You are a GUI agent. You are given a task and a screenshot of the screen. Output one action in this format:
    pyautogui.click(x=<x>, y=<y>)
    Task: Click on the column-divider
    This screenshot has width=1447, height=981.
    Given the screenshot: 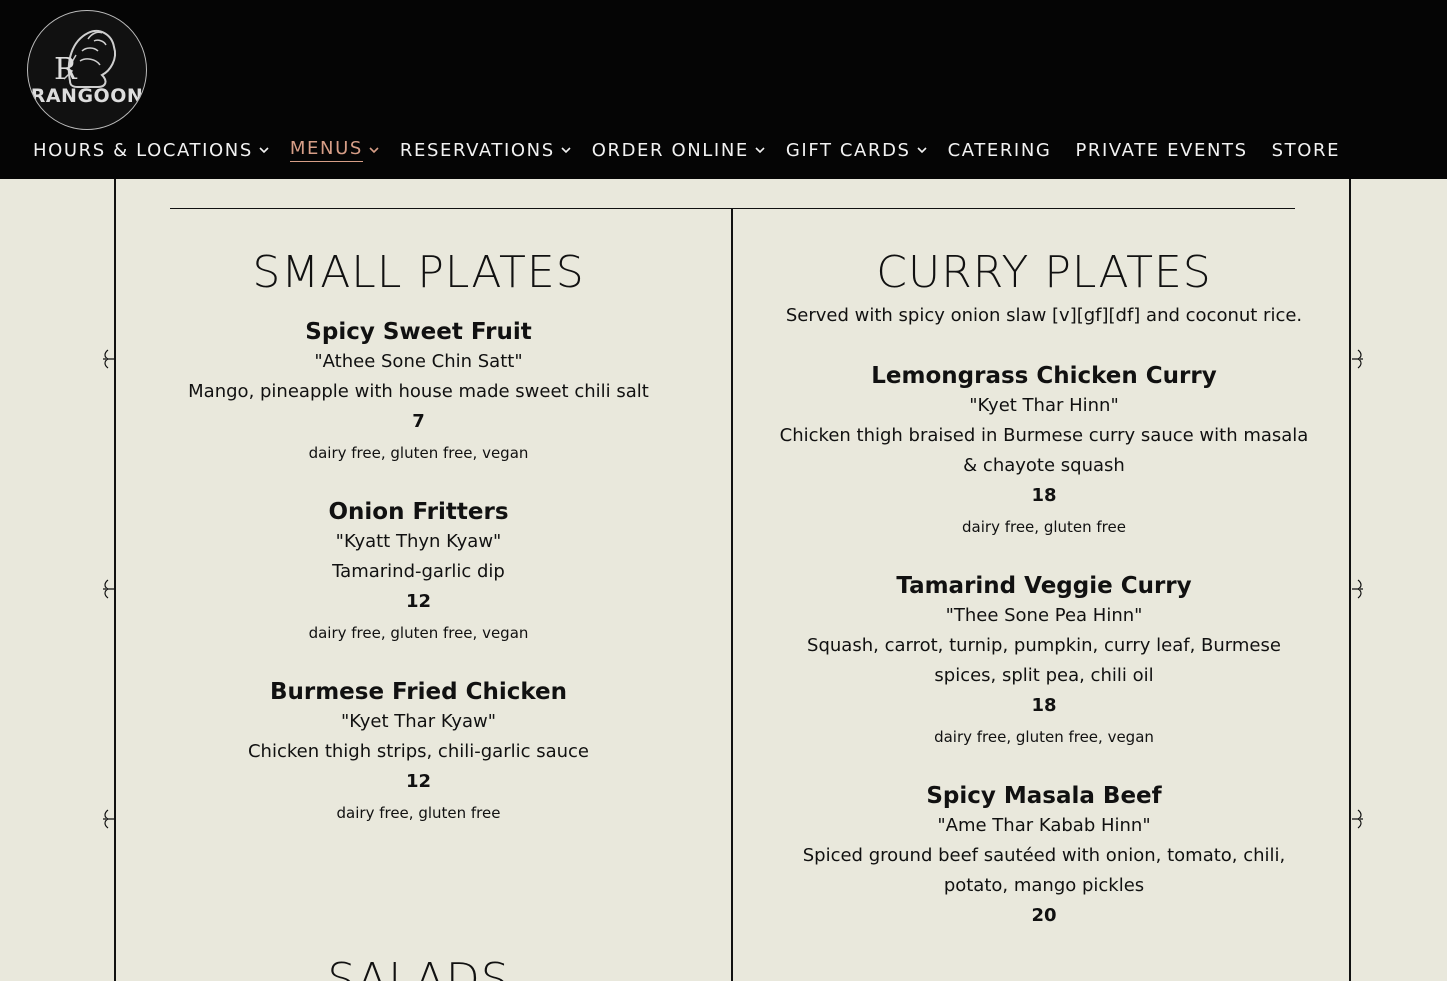 What is the action you would take?
    pyautogui.click(x=732, y=595)
    